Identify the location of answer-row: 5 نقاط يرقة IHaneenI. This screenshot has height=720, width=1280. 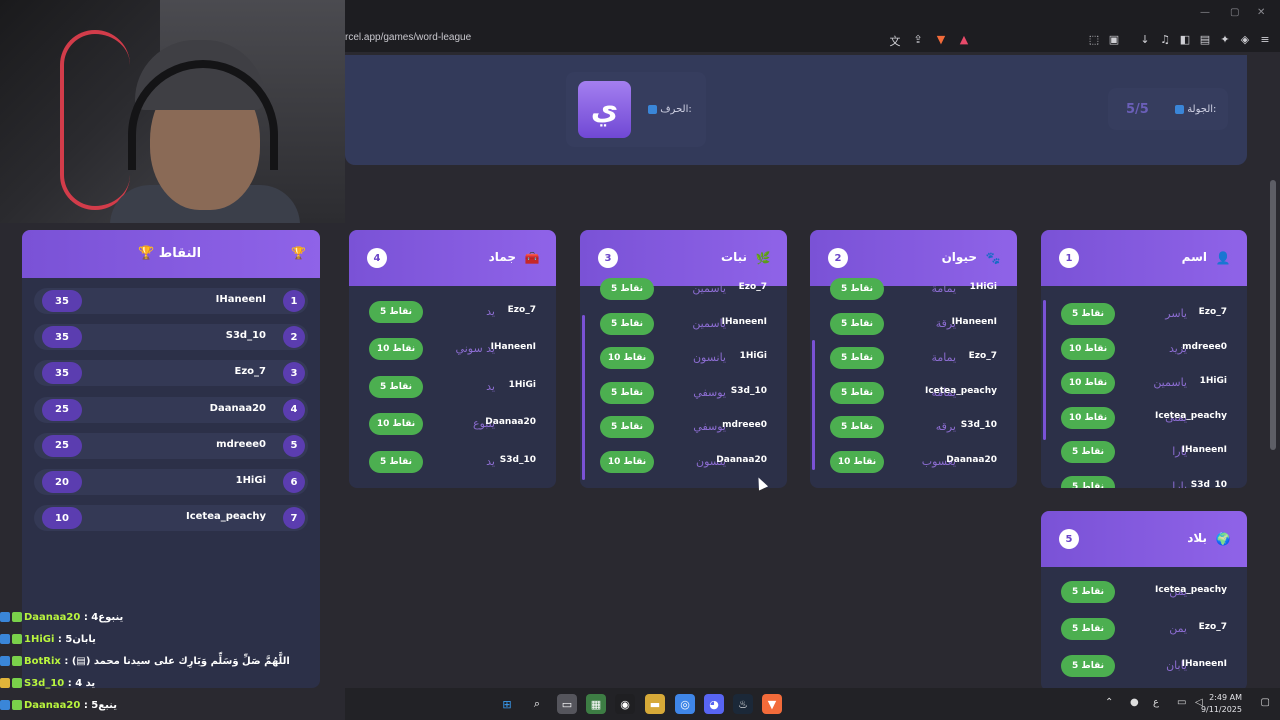
(913, 324).